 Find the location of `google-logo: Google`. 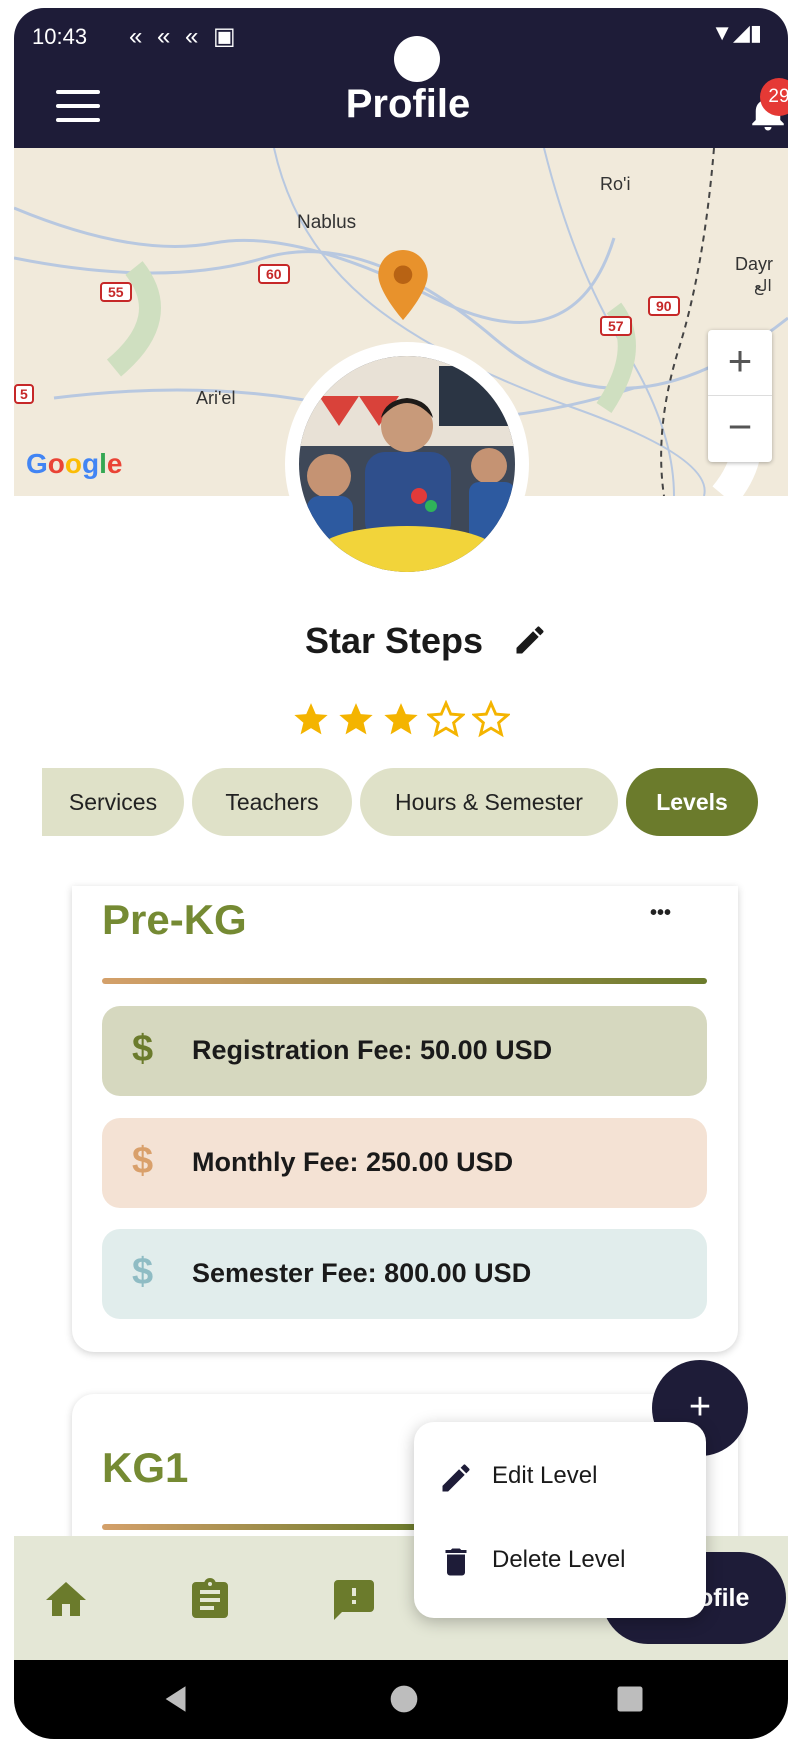

google-logo: Google is located at coordinates (74, 463).